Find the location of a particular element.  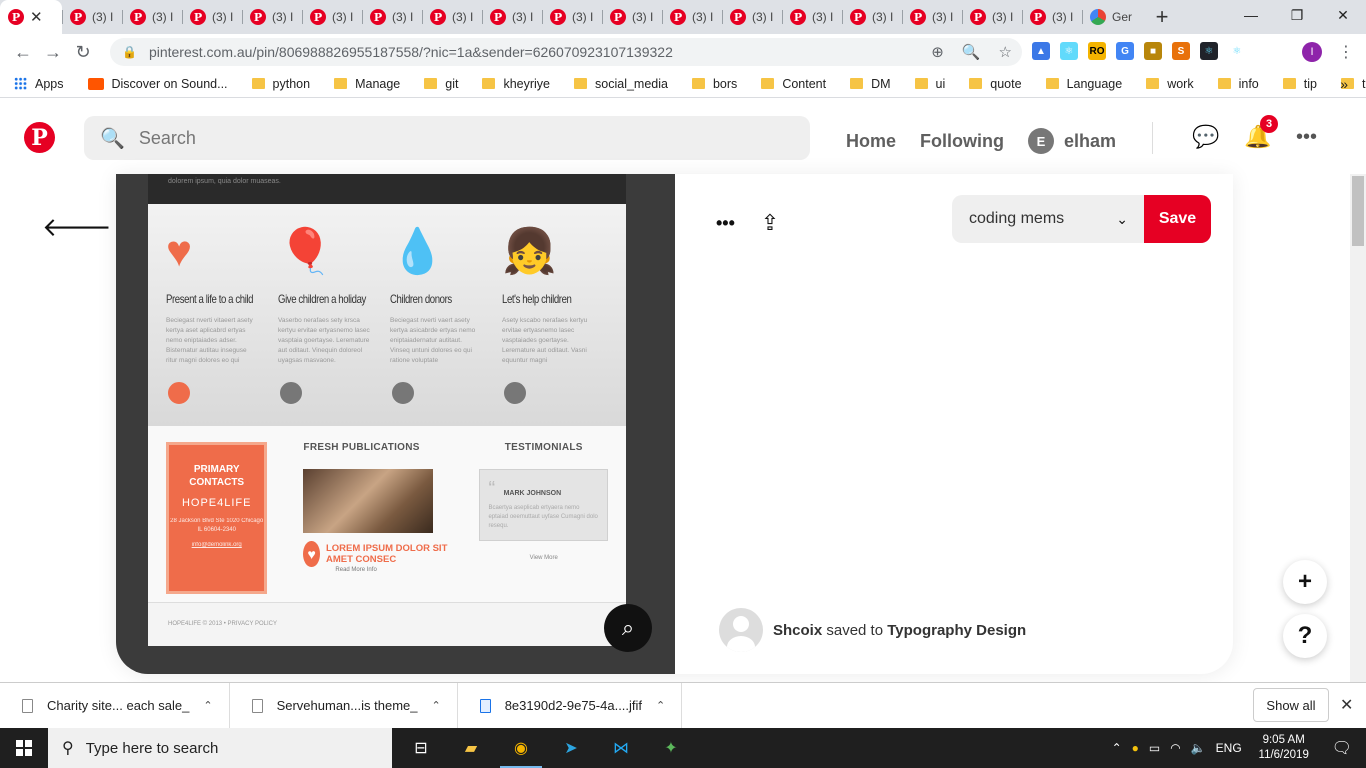

translate-icon: G is located at coordinates (1125, 51).